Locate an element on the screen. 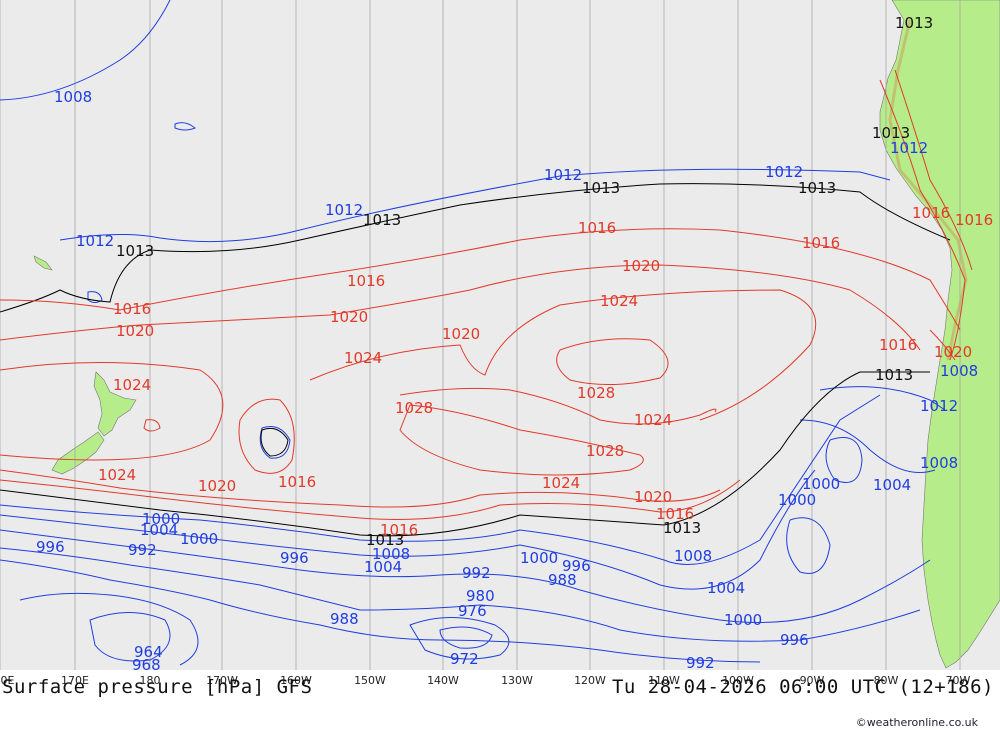 This screenshot has width=1000, height=733. credit-link: ©weatheronline.co.uk is located at coordinates (917, 722).